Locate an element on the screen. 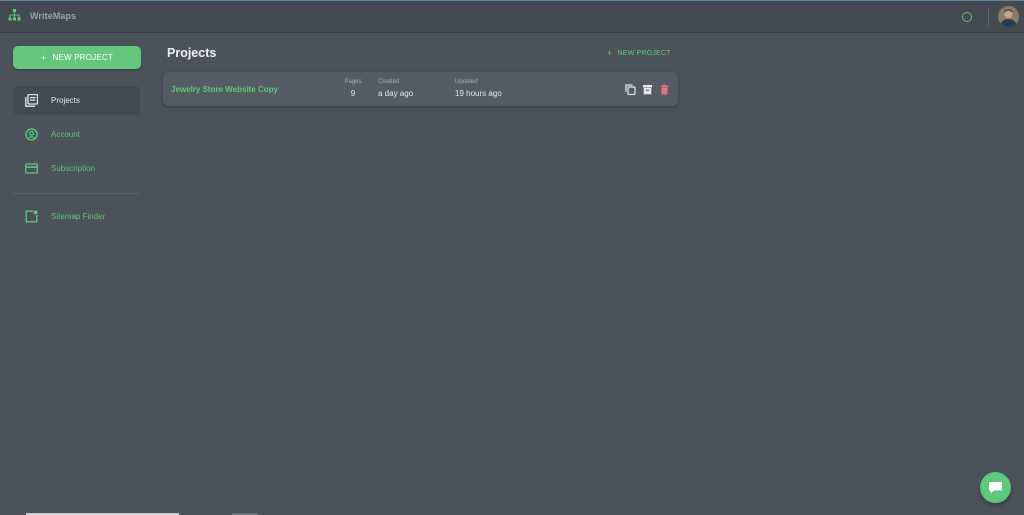 Image resolution: width=1024 pixels, height=515 pixels. chat-button is located at coordinates (995, 487).